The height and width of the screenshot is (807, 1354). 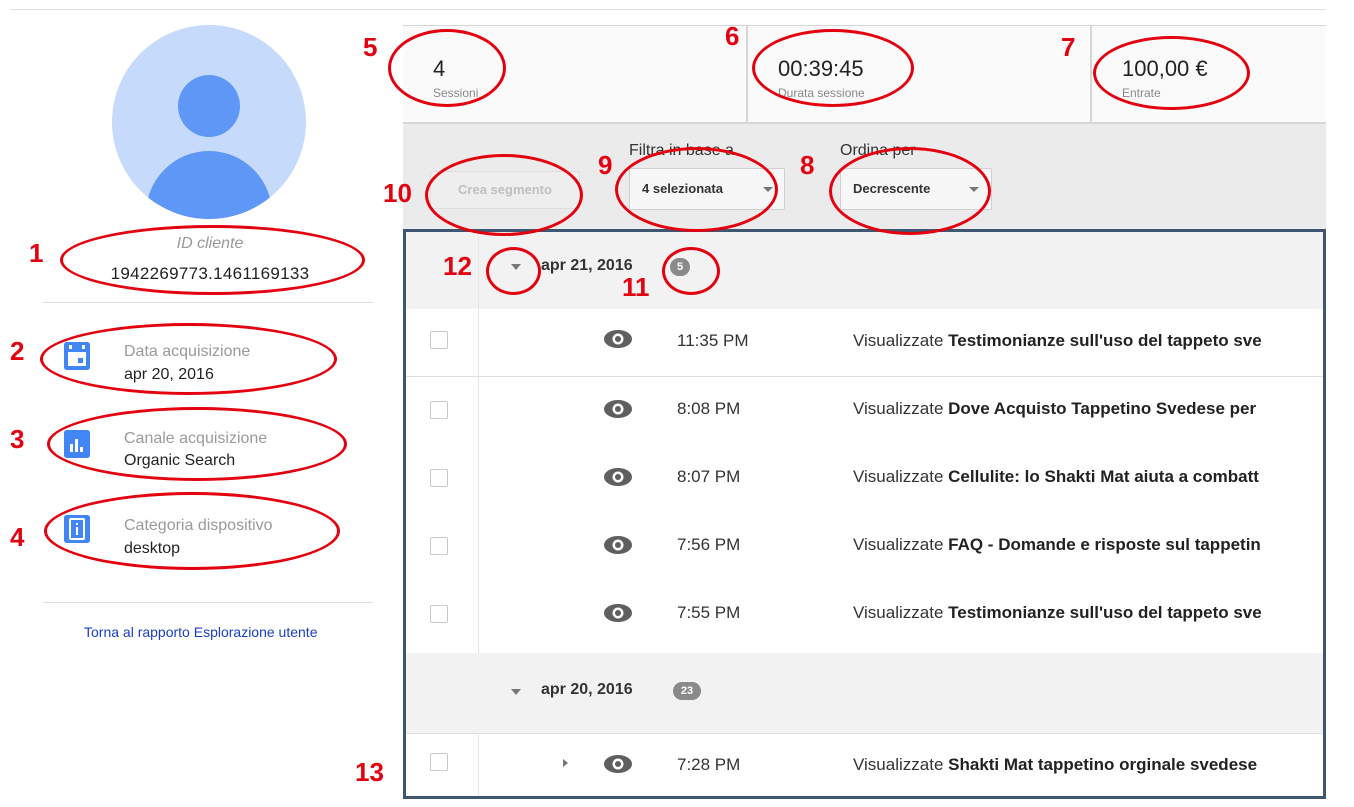 What do you see at coordinates (208, 302) in the screenshot?
I see `profile-divider` at bounding box center [208, 302].